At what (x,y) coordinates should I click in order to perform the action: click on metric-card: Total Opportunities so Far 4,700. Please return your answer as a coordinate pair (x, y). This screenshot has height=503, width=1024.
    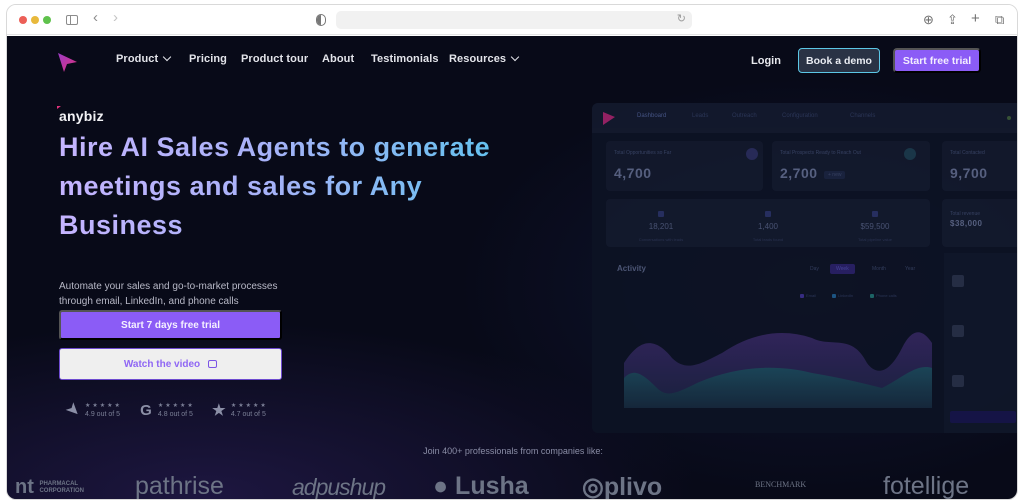
    Looking at the image, I should click on (684, 166).